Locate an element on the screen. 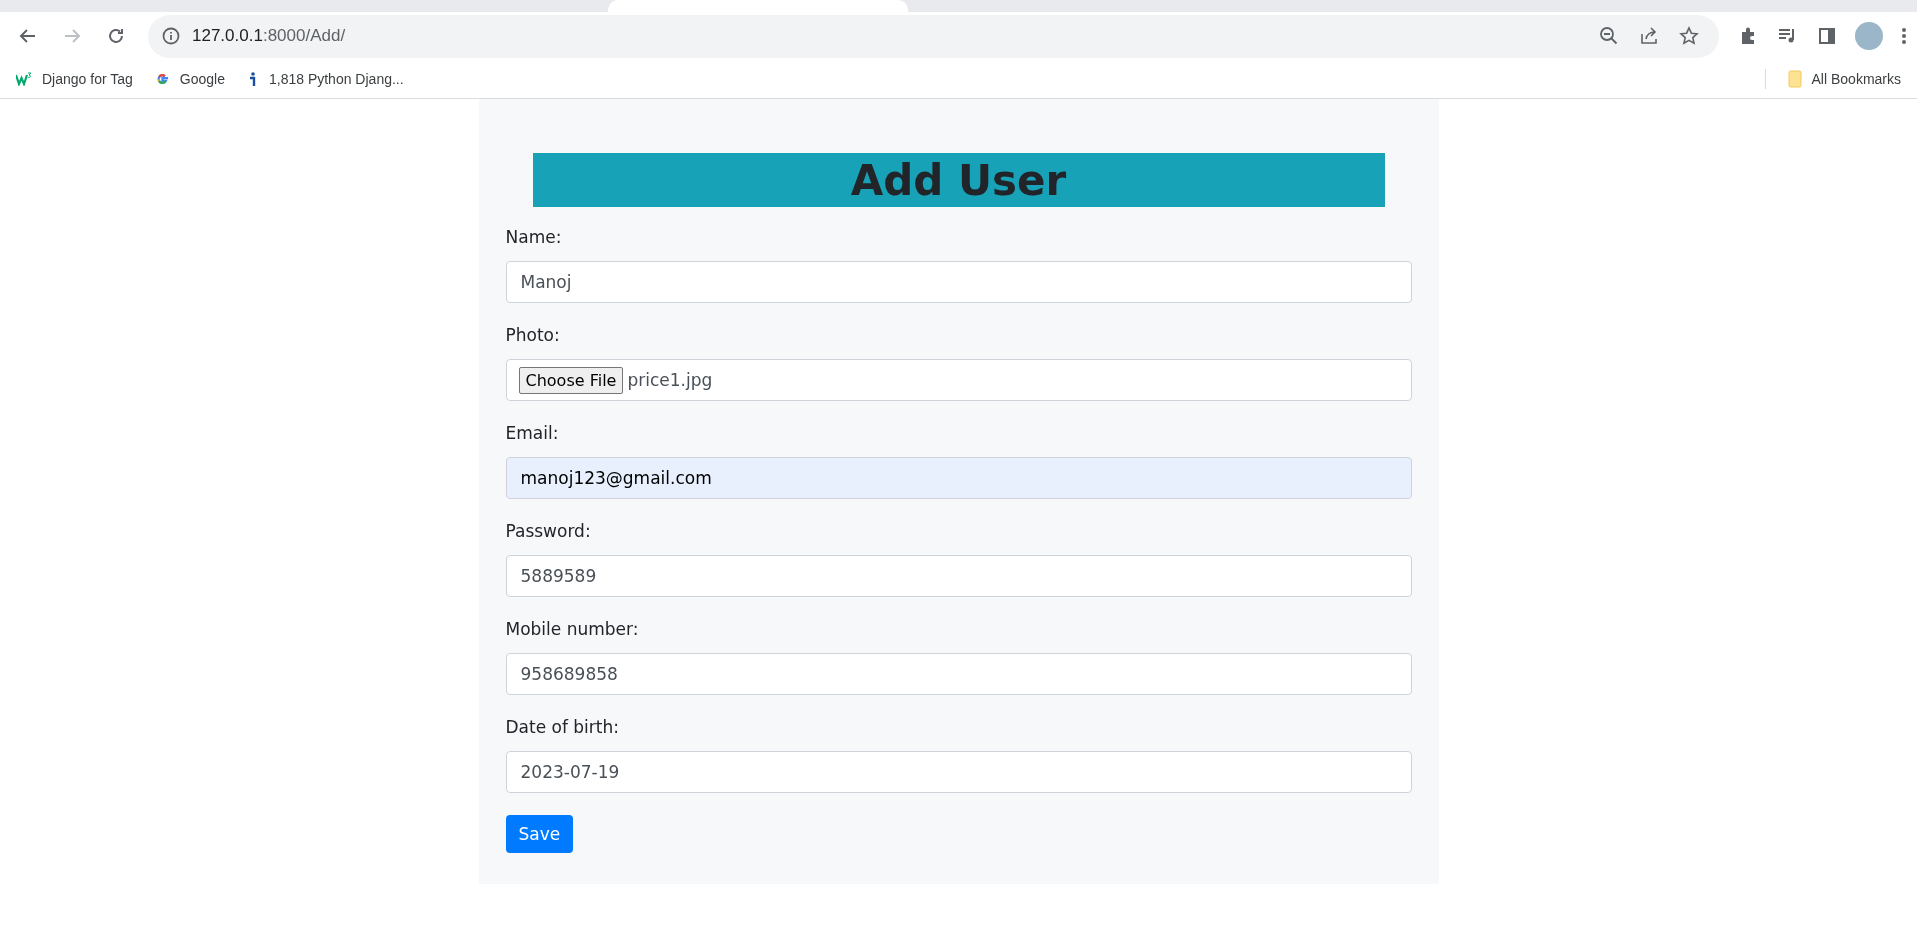  all-bookmarks-link: All Bookmarks is located at coordinates (1856, 79).